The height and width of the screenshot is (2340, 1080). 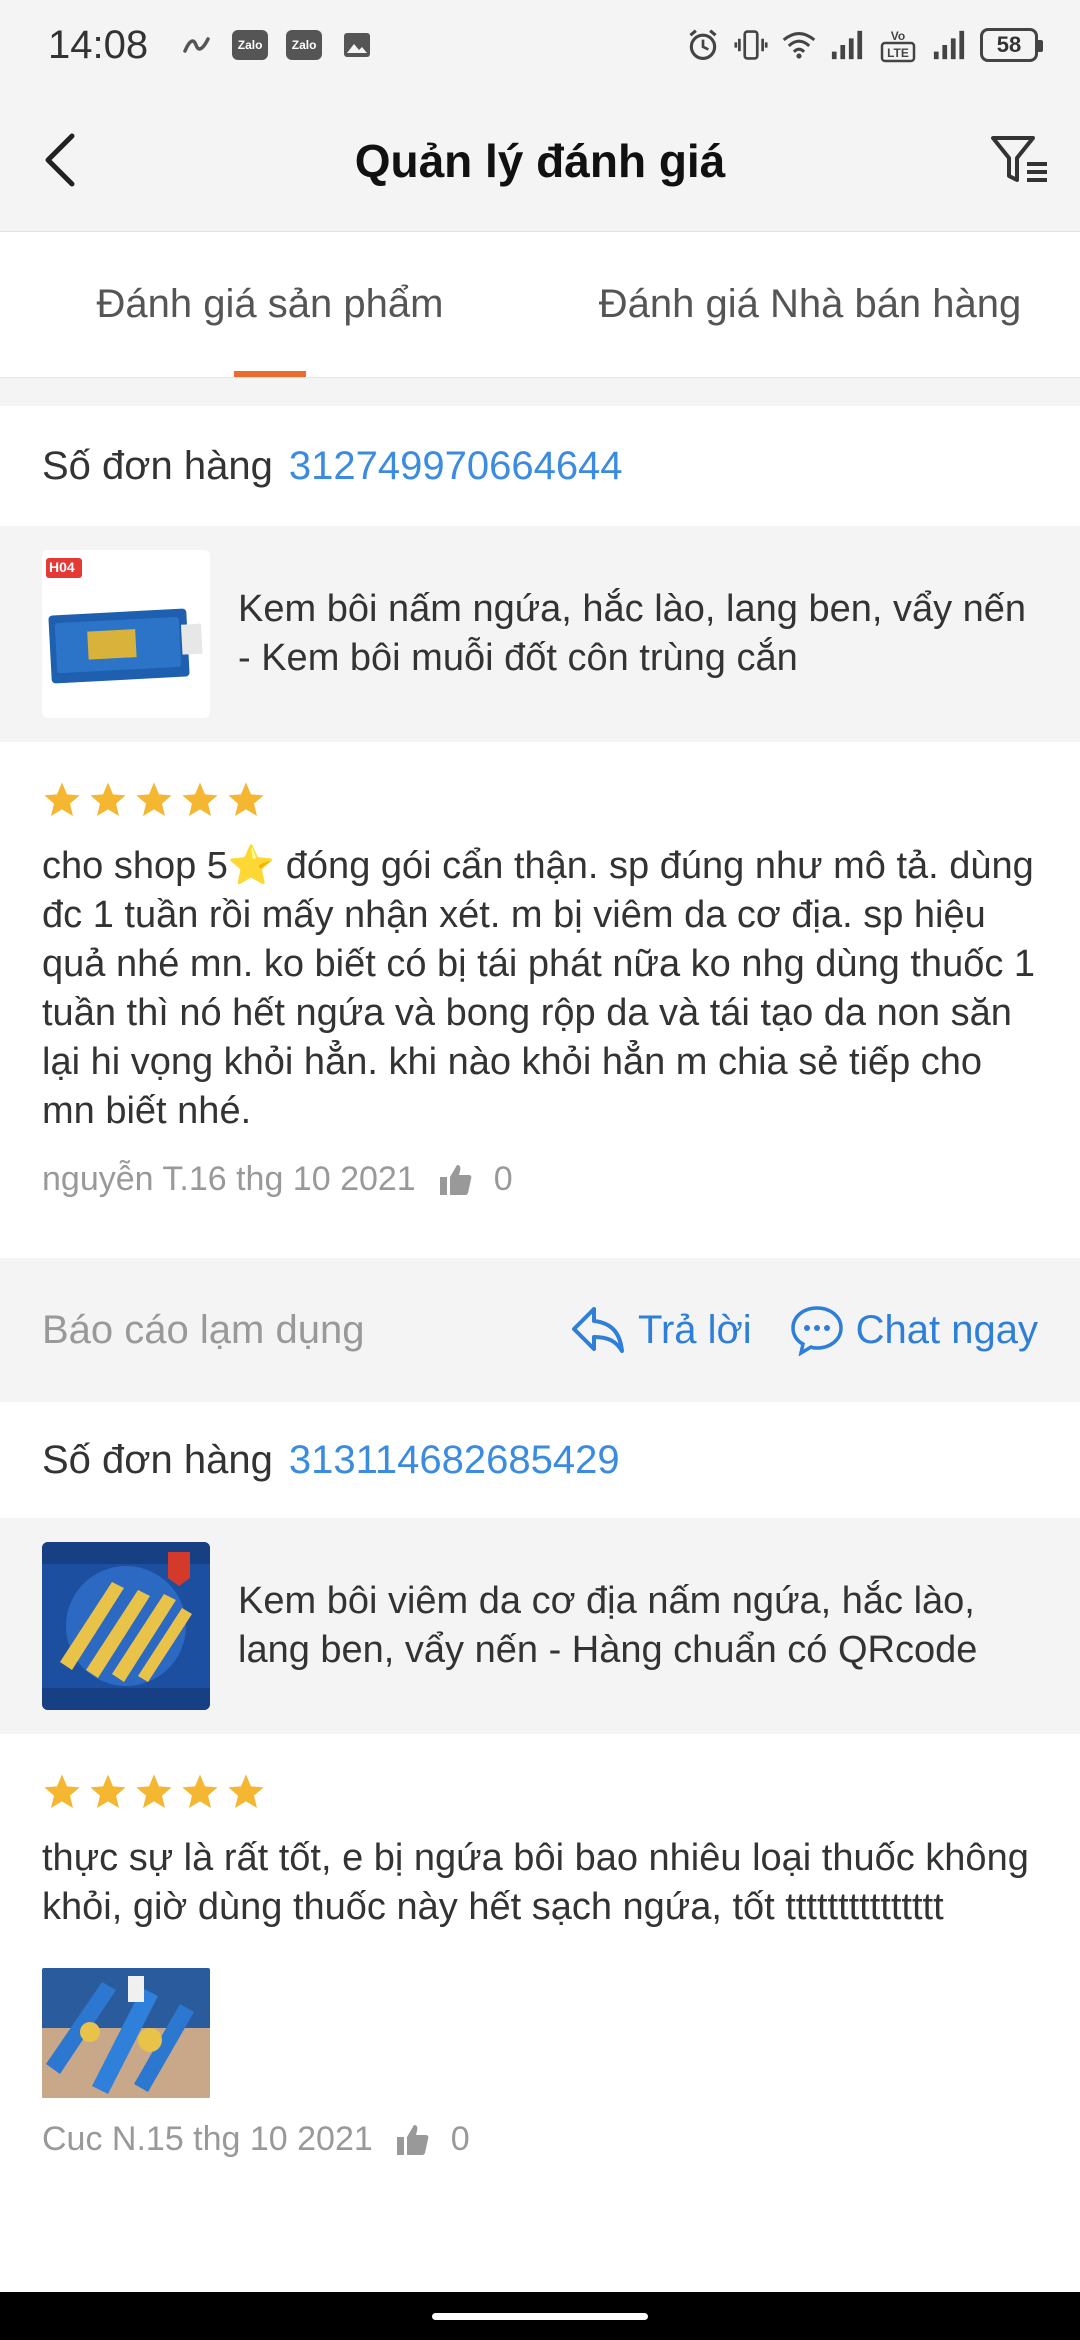 I want to click on order-row: Số đơn hàng 313114682685429, so click(x=540, y=1460).